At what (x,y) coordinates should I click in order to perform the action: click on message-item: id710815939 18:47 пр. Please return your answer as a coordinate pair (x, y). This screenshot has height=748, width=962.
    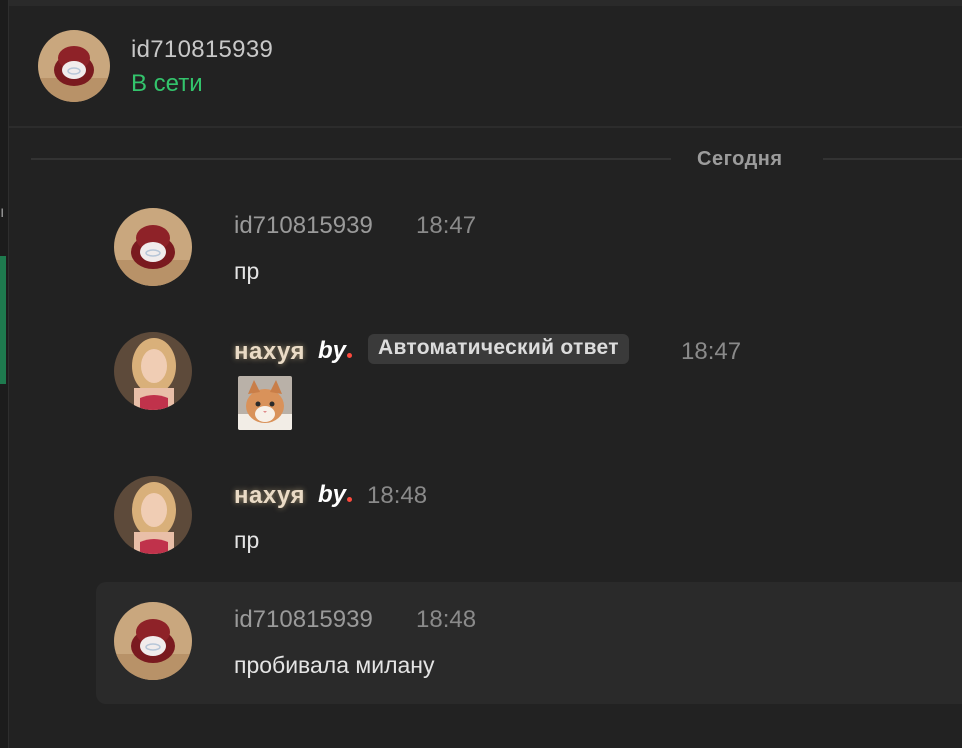
    Looking at the image, I should click on (529, 250).